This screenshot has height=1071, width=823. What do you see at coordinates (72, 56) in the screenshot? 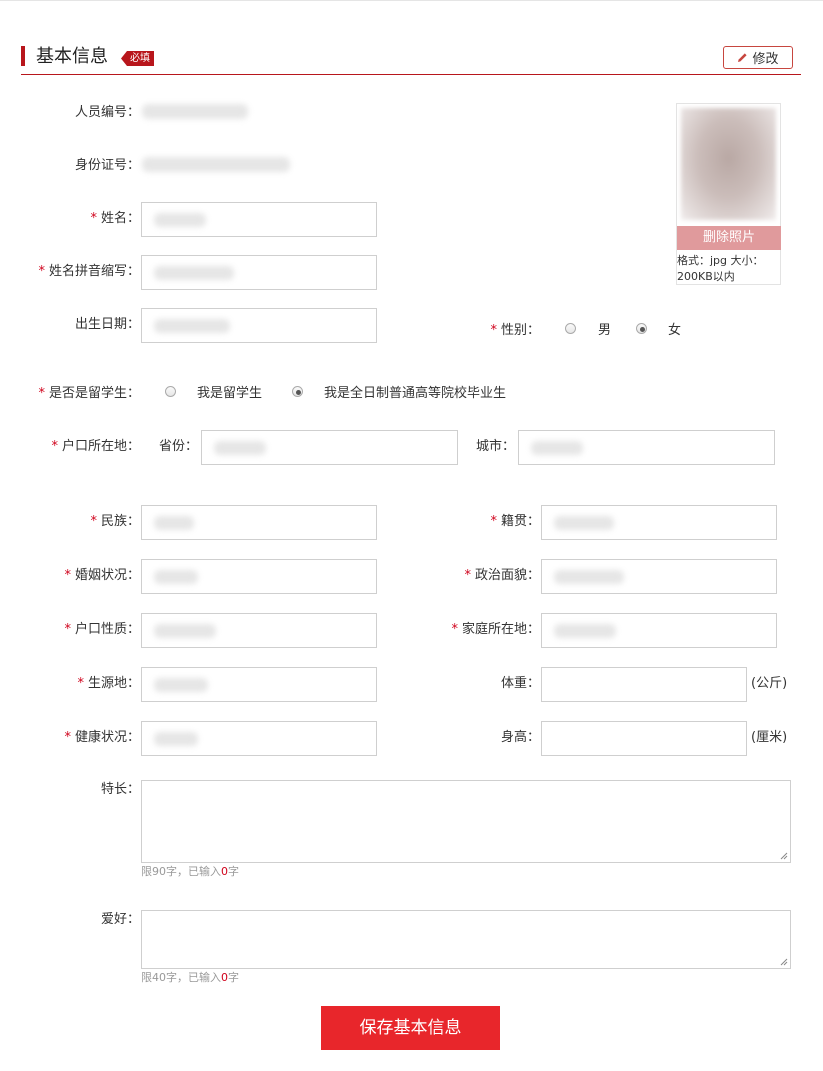
I see `section-title: 基本信息` at bounding box center [72, 56].